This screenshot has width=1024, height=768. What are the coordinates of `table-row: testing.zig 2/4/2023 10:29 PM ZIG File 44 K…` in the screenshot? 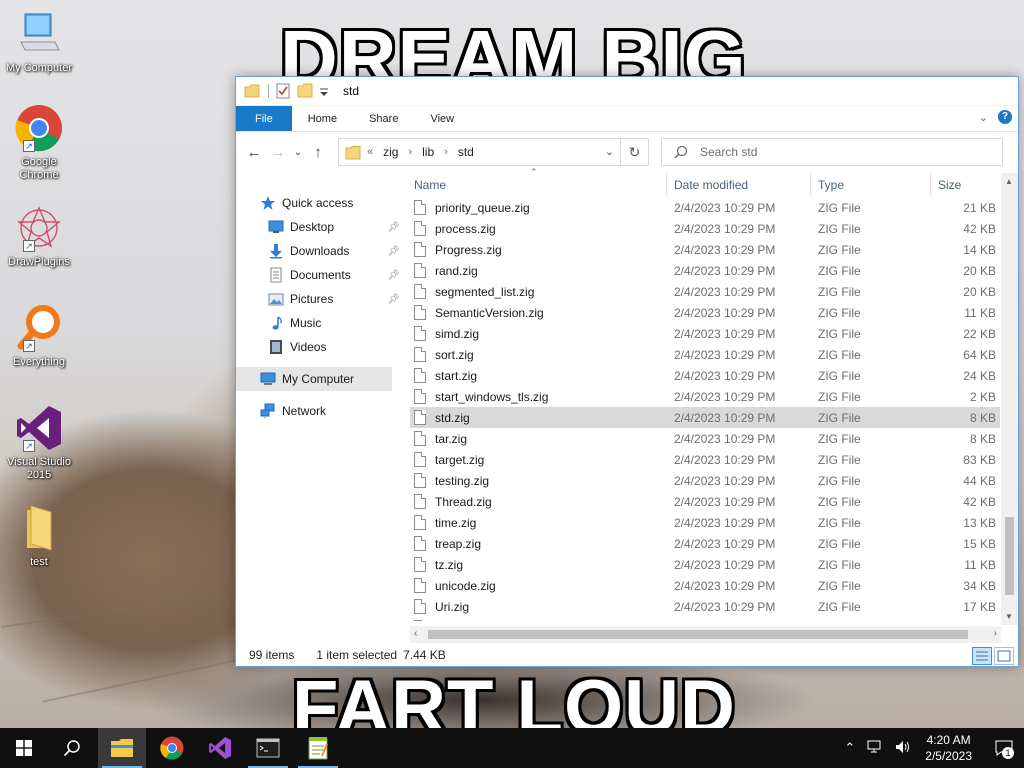 It's located at (705, 480).